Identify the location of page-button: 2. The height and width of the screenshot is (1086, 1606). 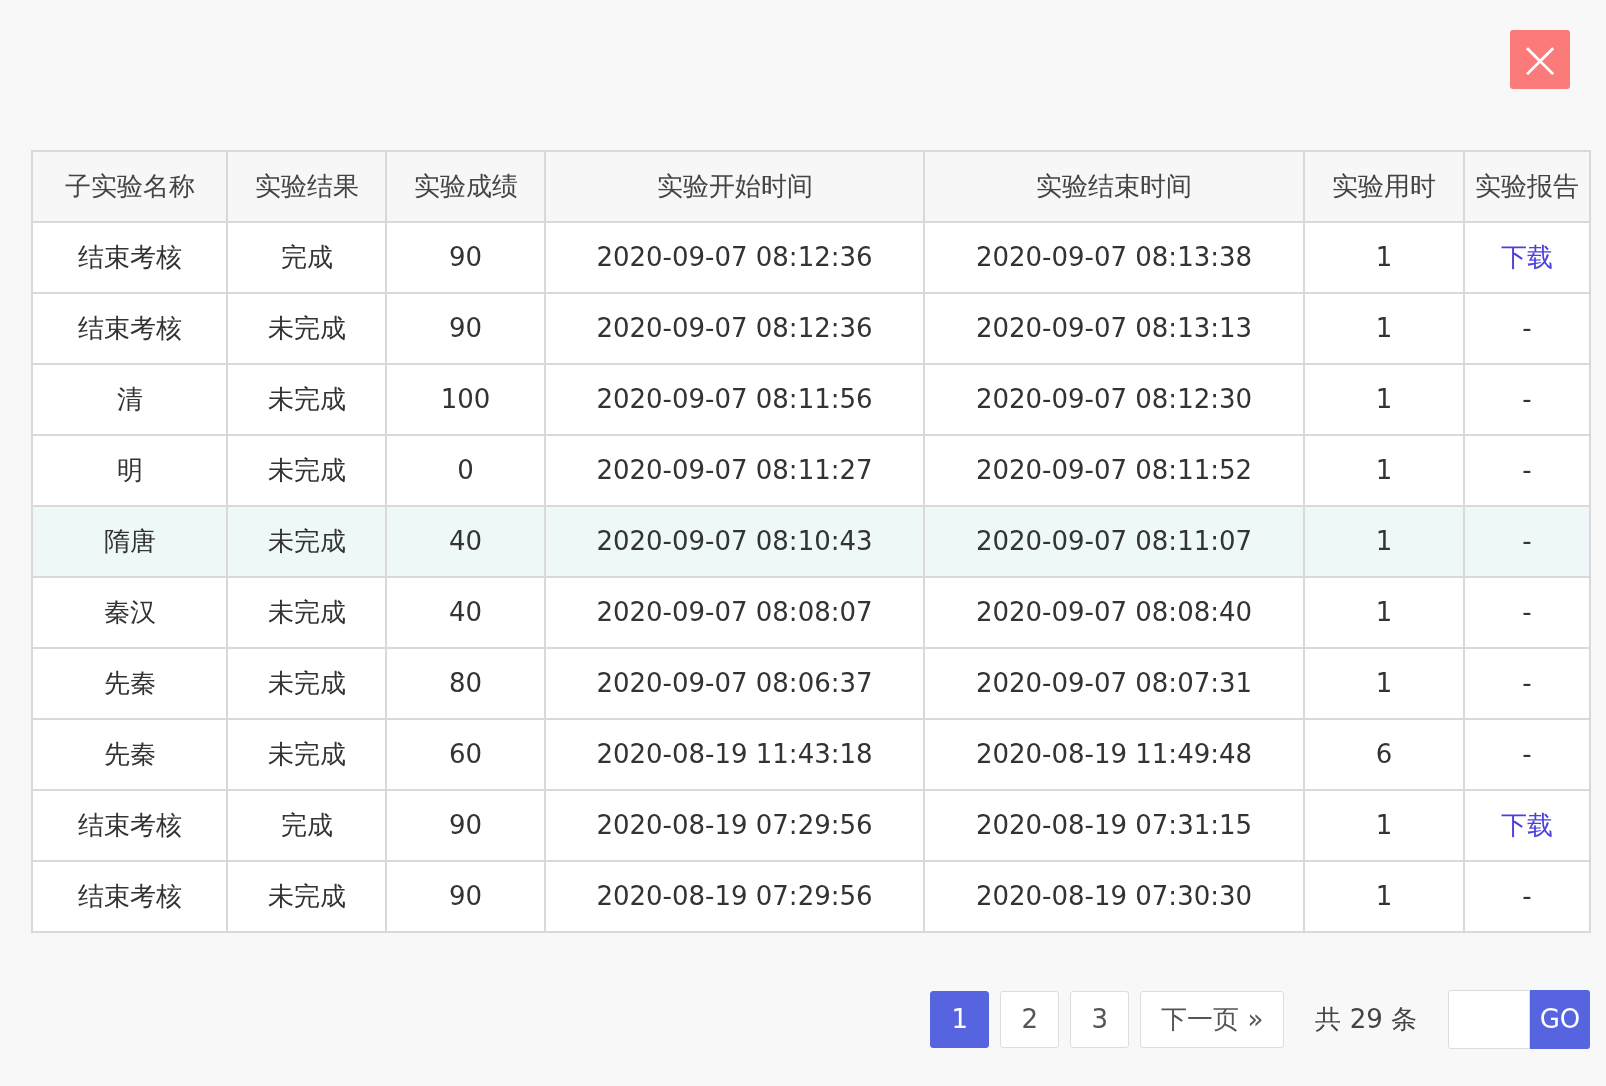
(1030, 1019).